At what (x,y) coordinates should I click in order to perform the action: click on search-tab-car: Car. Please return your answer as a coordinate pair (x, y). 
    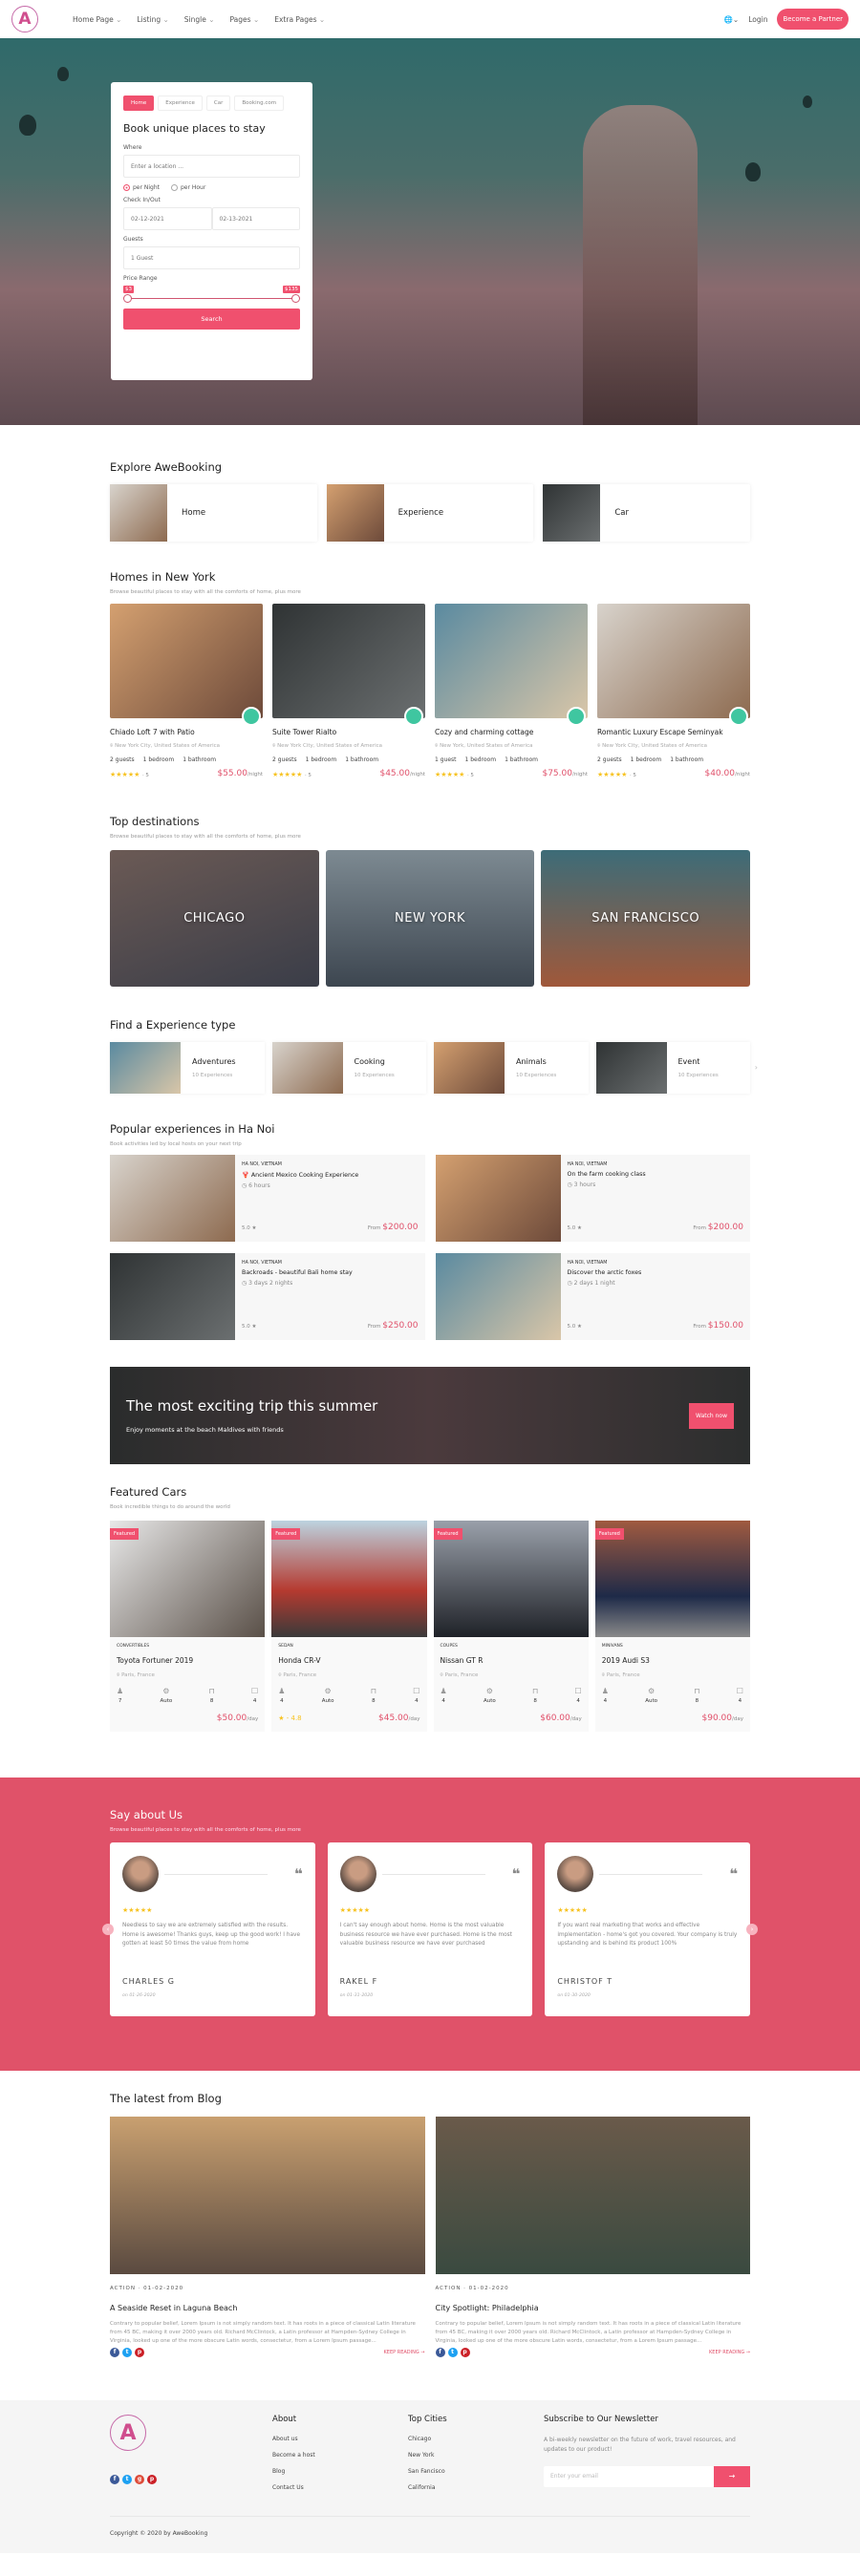
    Looking at the image, I should click on (218, 103).